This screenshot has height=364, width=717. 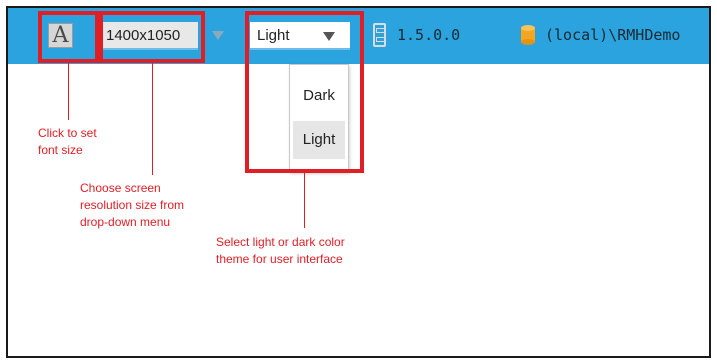 I want to click on version-label: 1.5.0.0, so click(x=429, y=35).